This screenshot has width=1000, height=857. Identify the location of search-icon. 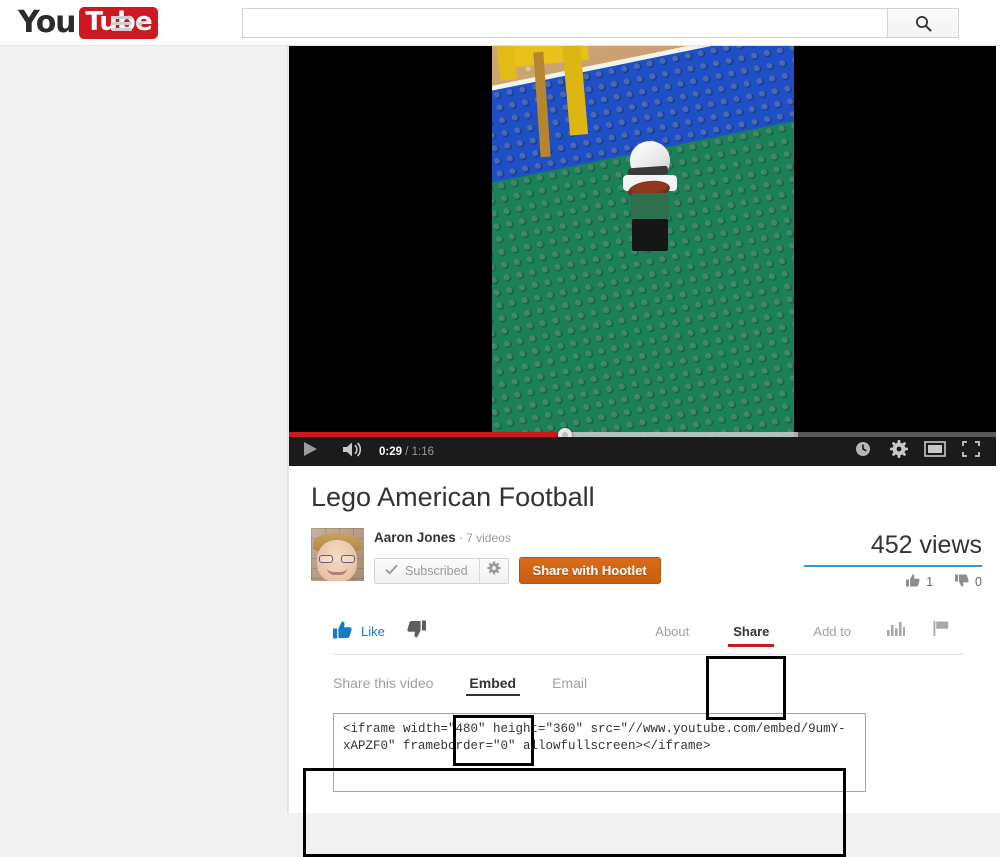
(923, 23).